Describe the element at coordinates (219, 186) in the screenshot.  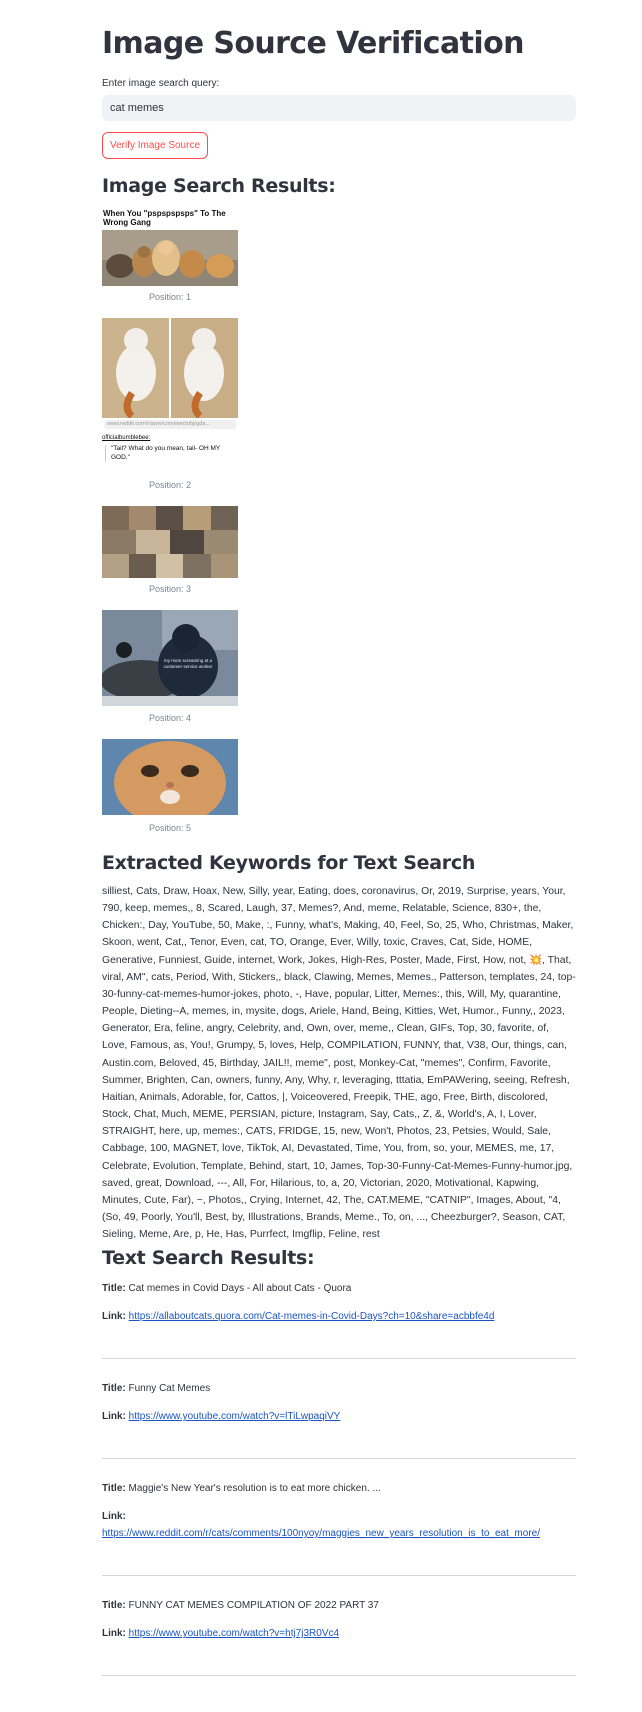
I see `image-results-heading: Image Search Results:` at that location.